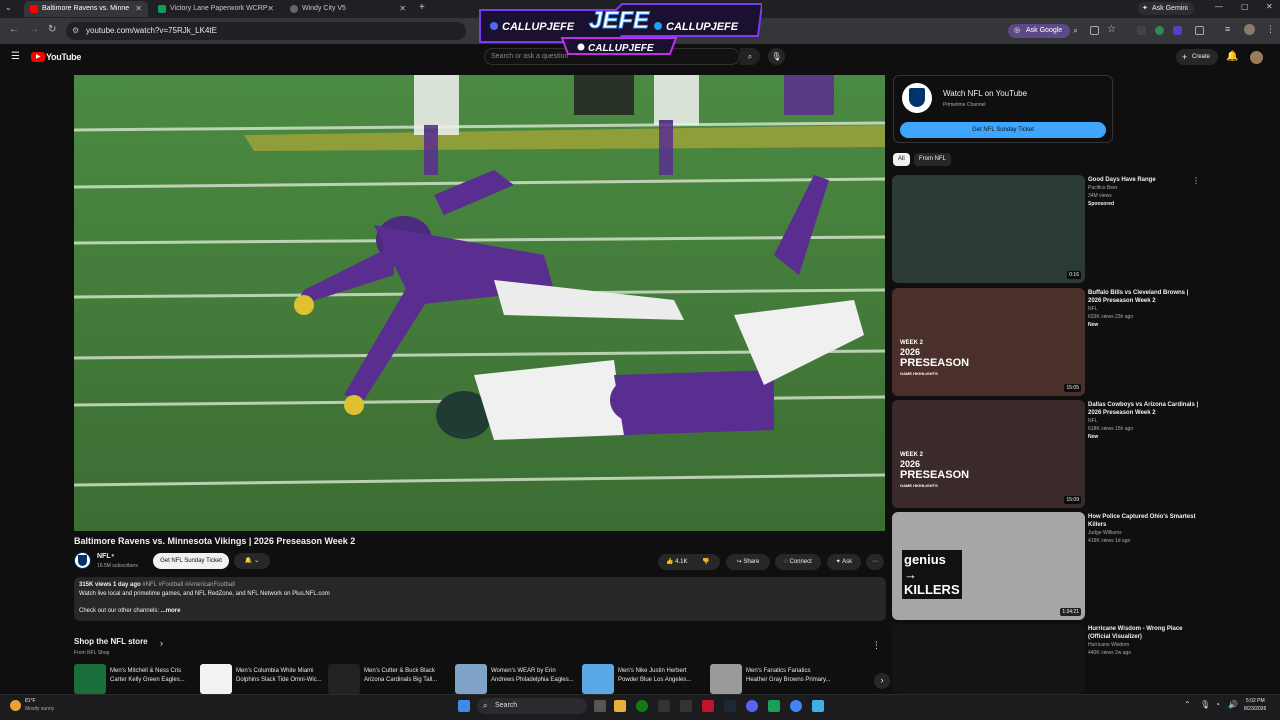 The height and width of the screenshot is (720, 1280). What do you see at coordinates (52, 29) in the screenshot?
I see `reload-icon: ↻` at bounding box center [52, 29].